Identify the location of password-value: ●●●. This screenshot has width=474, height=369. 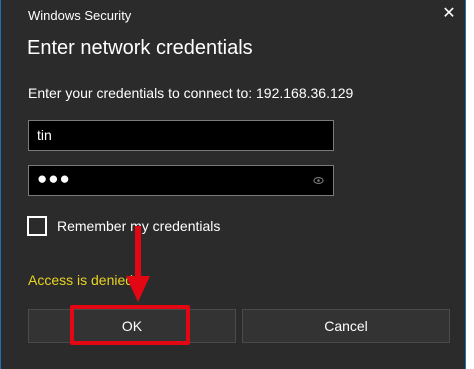
(54, 178).